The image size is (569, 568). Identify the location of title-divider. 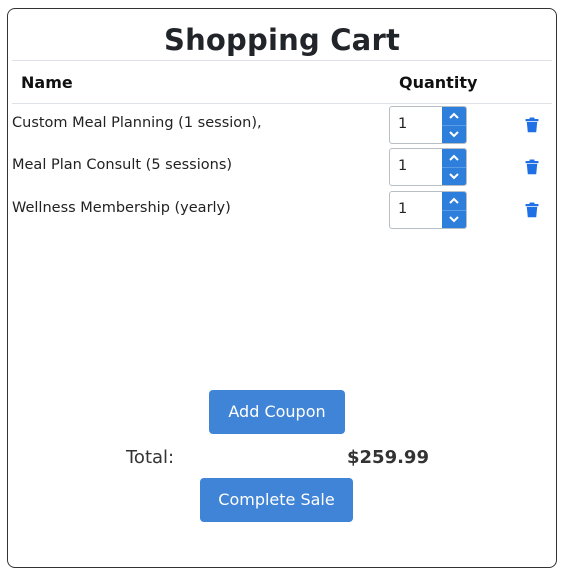
(282, 60).